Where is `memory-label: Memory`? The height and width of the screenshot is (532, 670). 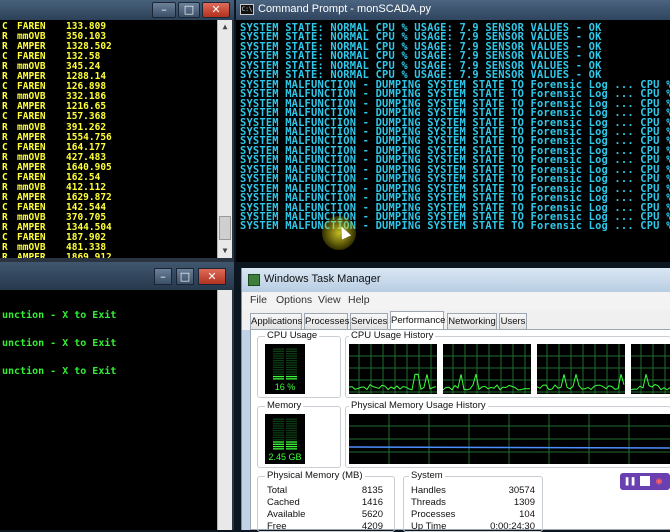 memory-label: Memory is located at coordinates (284, 405).